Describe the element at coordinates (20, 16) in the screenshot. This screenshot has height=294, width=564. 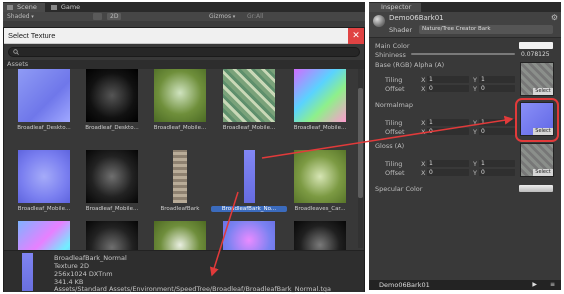
I see `shading-dropdown: Shaded` at that location.